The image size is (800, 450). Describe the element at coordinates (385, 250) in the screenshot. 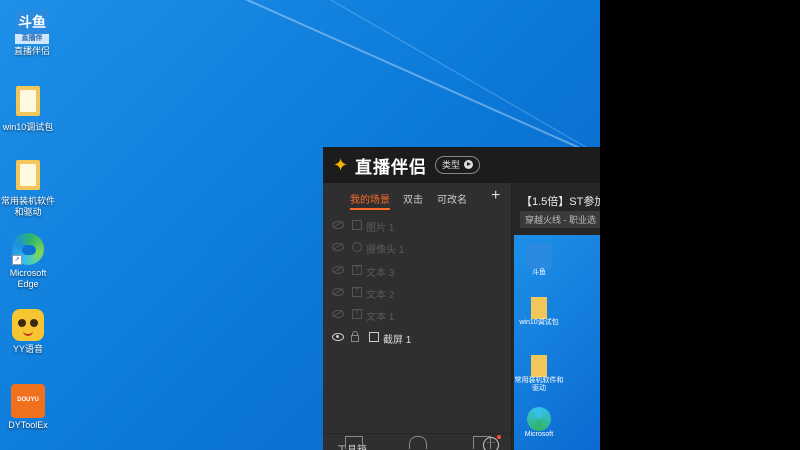

I see `layer-name: 摄像头 1` at that location.